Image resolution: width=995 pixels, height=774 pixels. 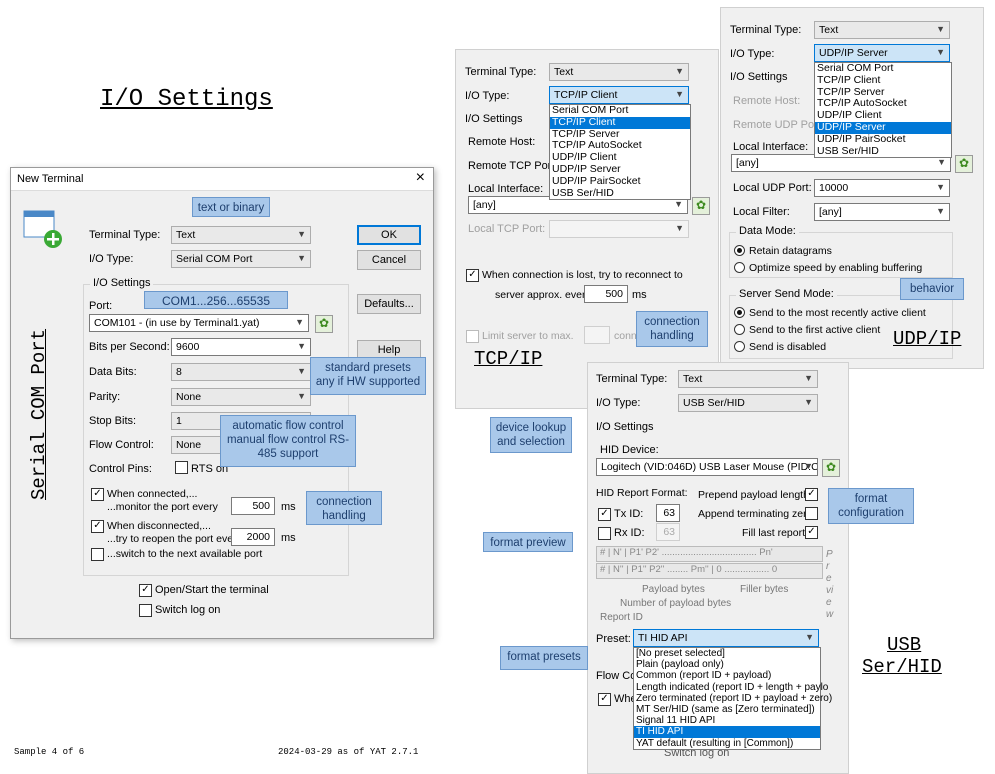 What do you see at coordinates (241, 372) in the screenshot?
I see `data-bits-combo: 8 ▼` at bounding box center [241, 372].